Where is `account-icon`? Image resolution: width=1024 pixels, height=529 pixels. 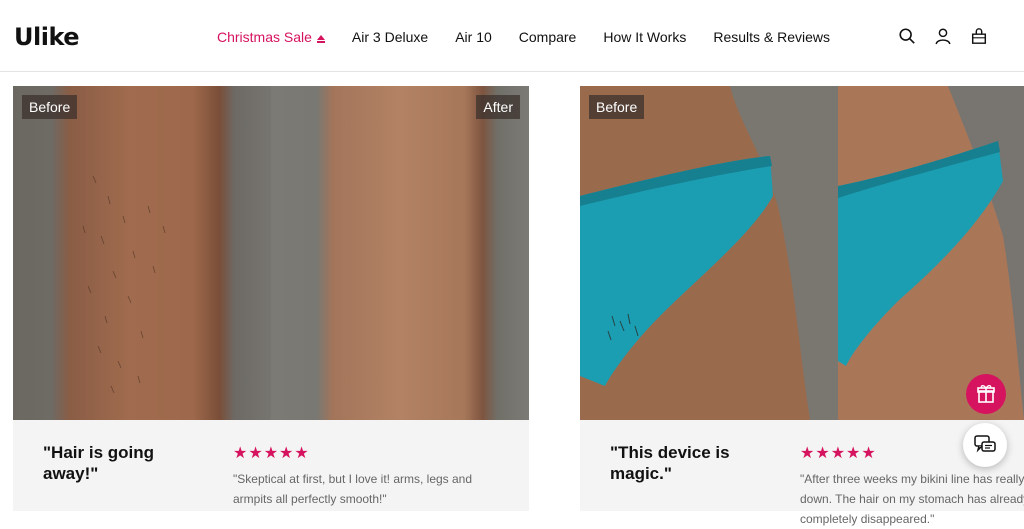 account-icon is located at coordinates (943, 36).